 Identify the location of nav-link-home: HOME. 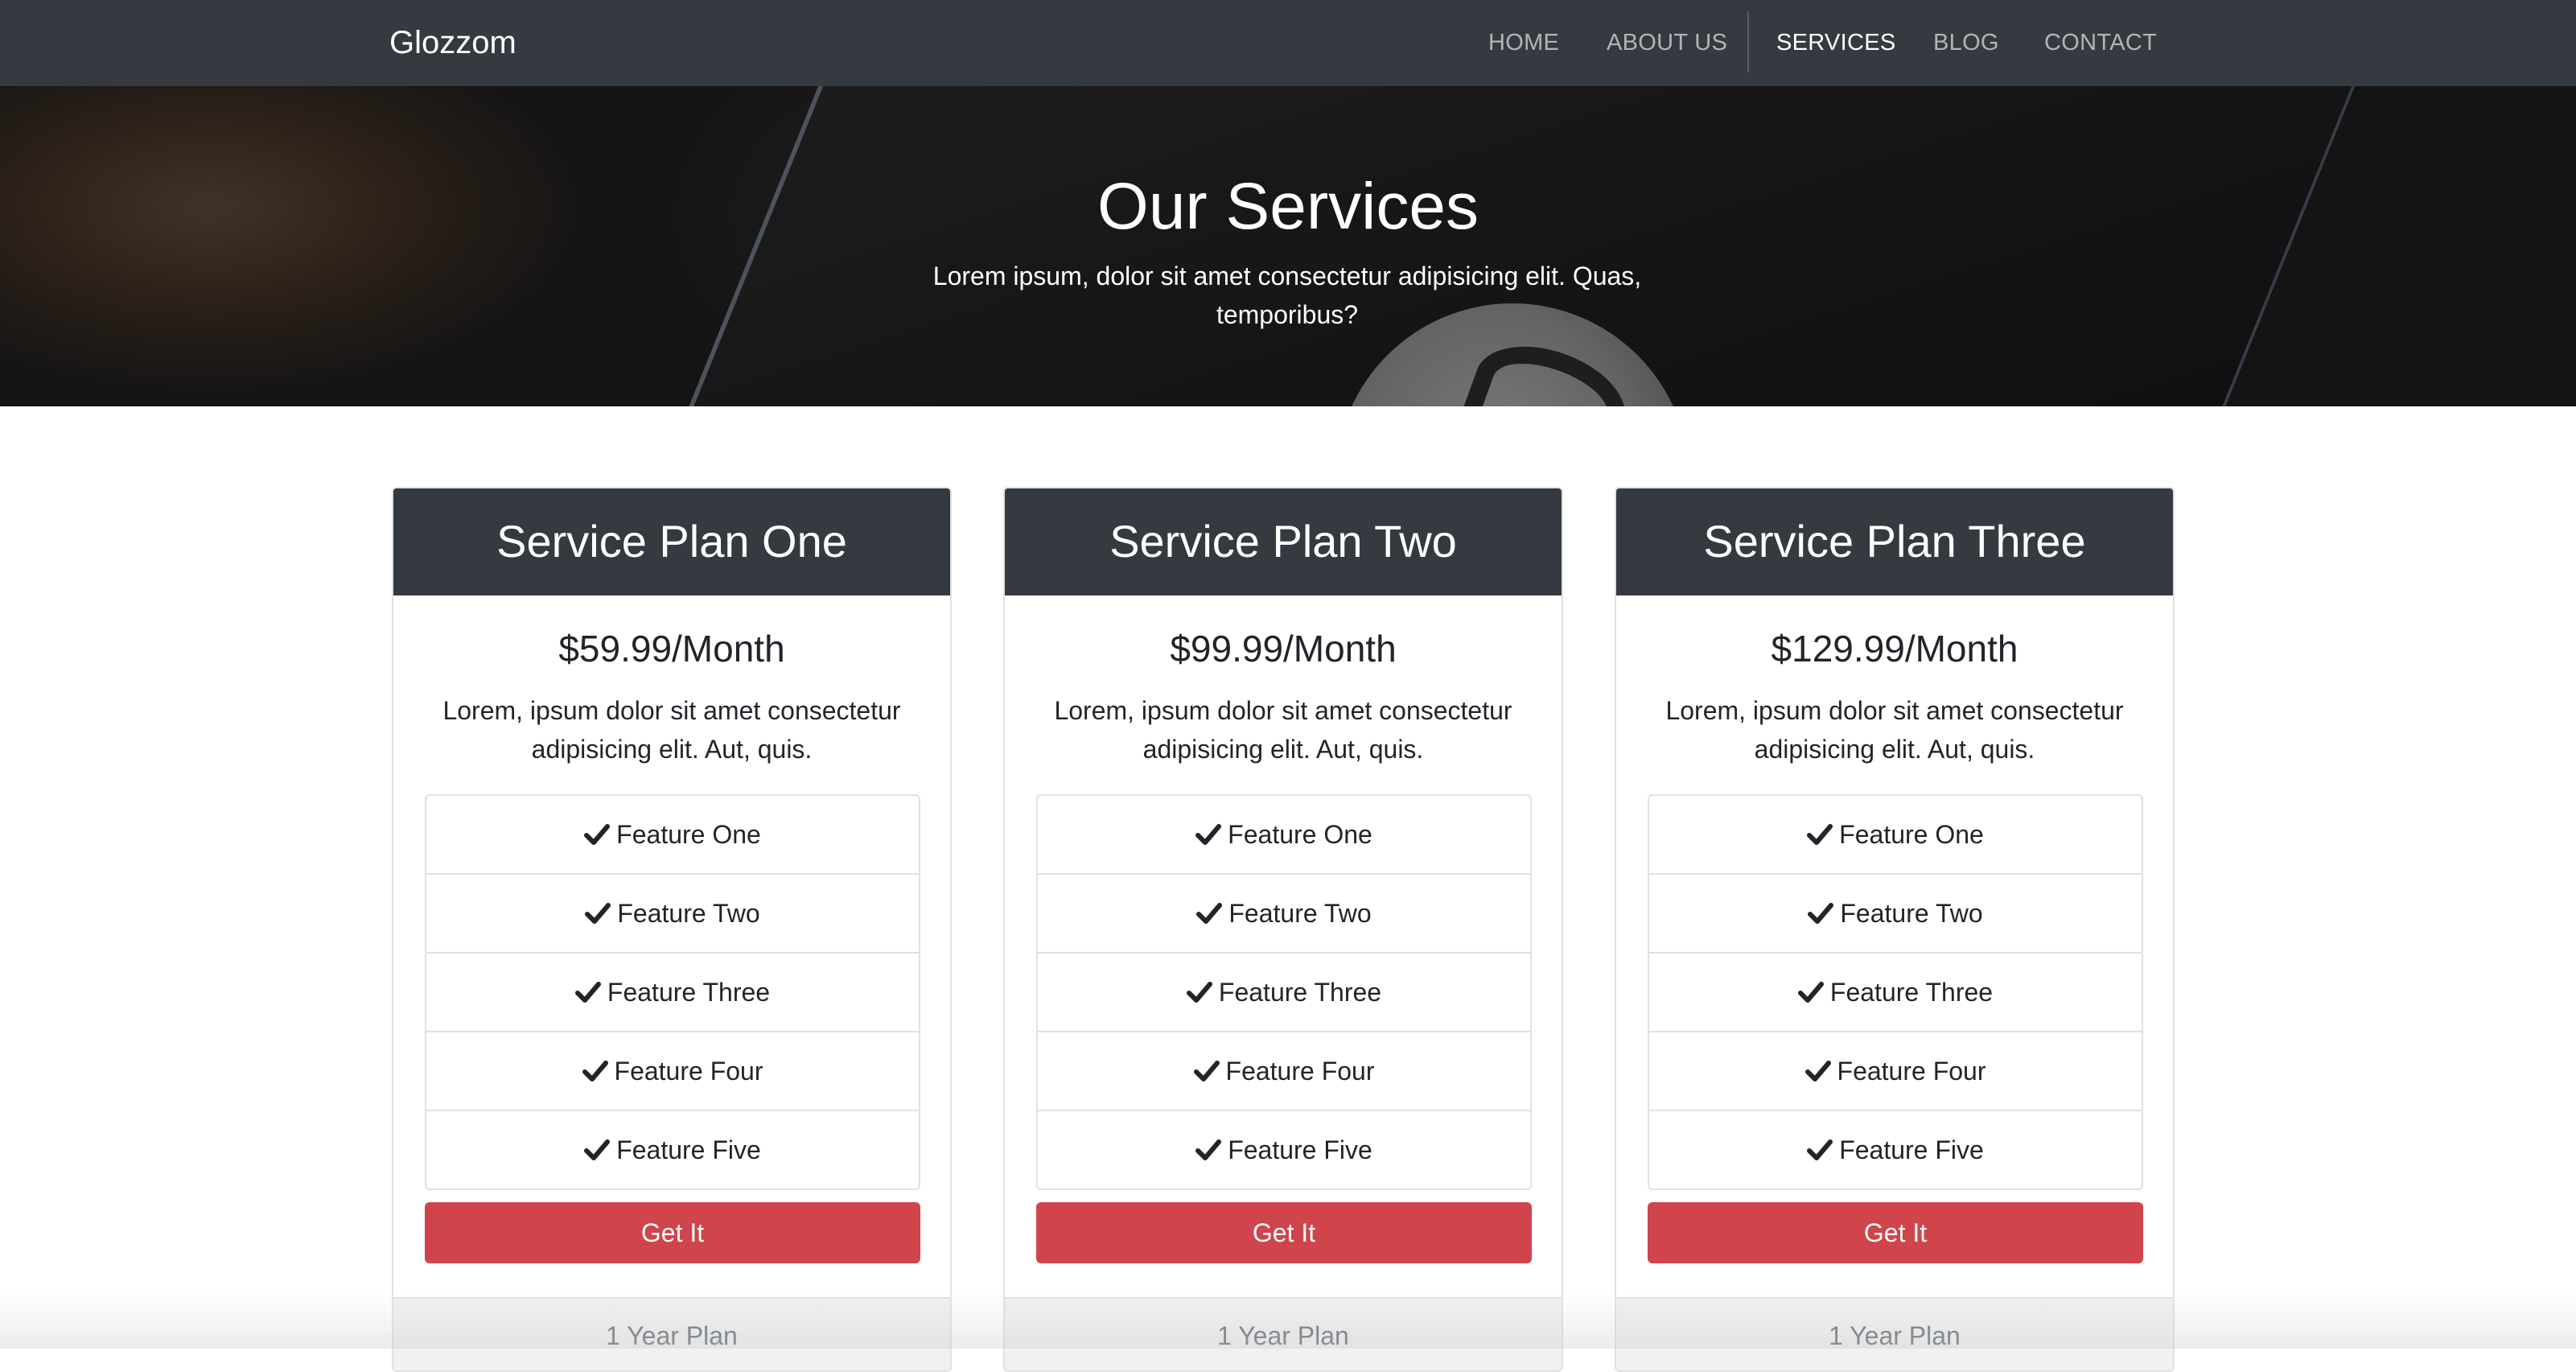
(1523, 43).